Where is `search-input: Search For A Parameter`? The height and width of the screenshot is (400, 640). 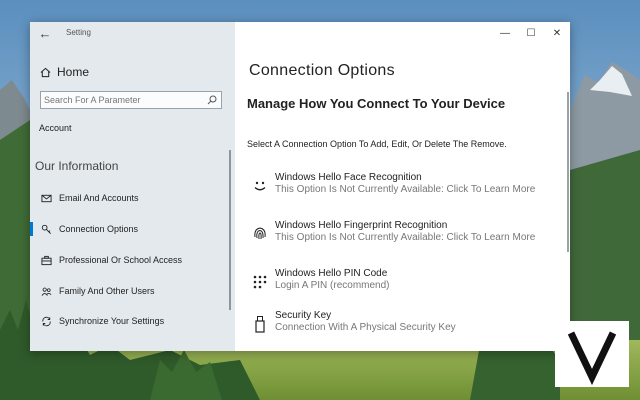
search-input: Search For A Parameter is located at coordinates (131, 100).